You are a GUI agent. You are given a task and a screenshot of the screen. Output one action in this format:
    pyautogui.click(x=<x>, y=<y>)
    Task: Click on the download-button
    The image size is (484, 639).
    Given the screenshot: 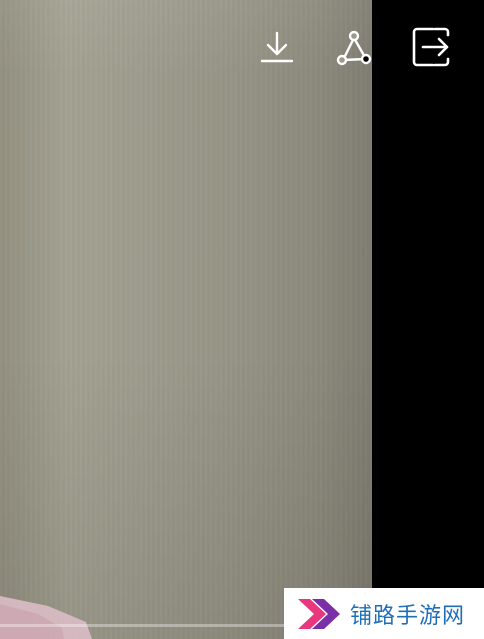 What is the action you would take?
    pyautogui.click(x=277, y=47)
    